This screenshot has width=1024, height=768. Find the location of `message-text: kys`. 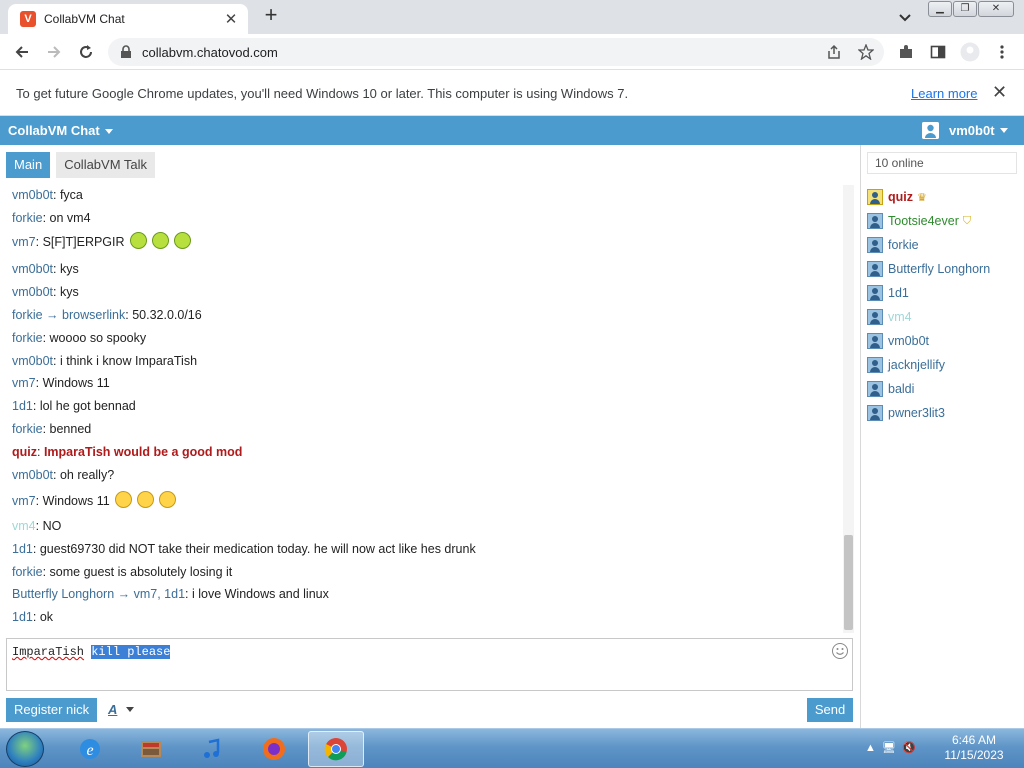

message-text: kys is located at coordinates (69, 292).